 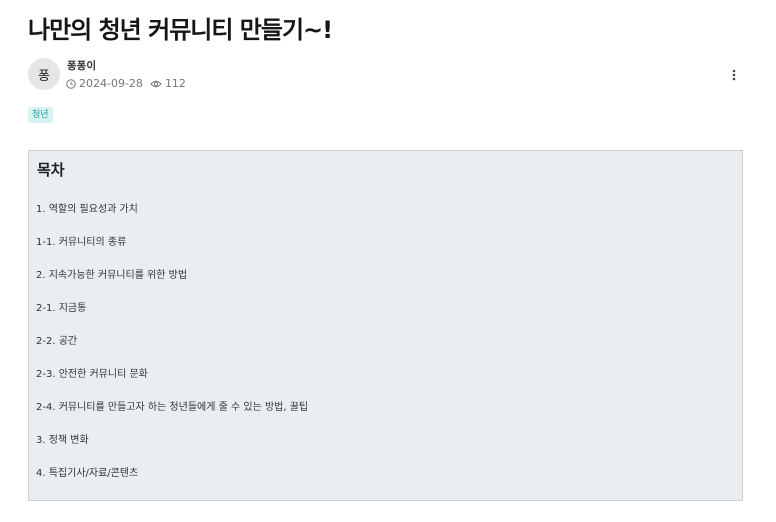 I want to click on toc-item: 2-1. 지금통, so click(x=61, y=306).